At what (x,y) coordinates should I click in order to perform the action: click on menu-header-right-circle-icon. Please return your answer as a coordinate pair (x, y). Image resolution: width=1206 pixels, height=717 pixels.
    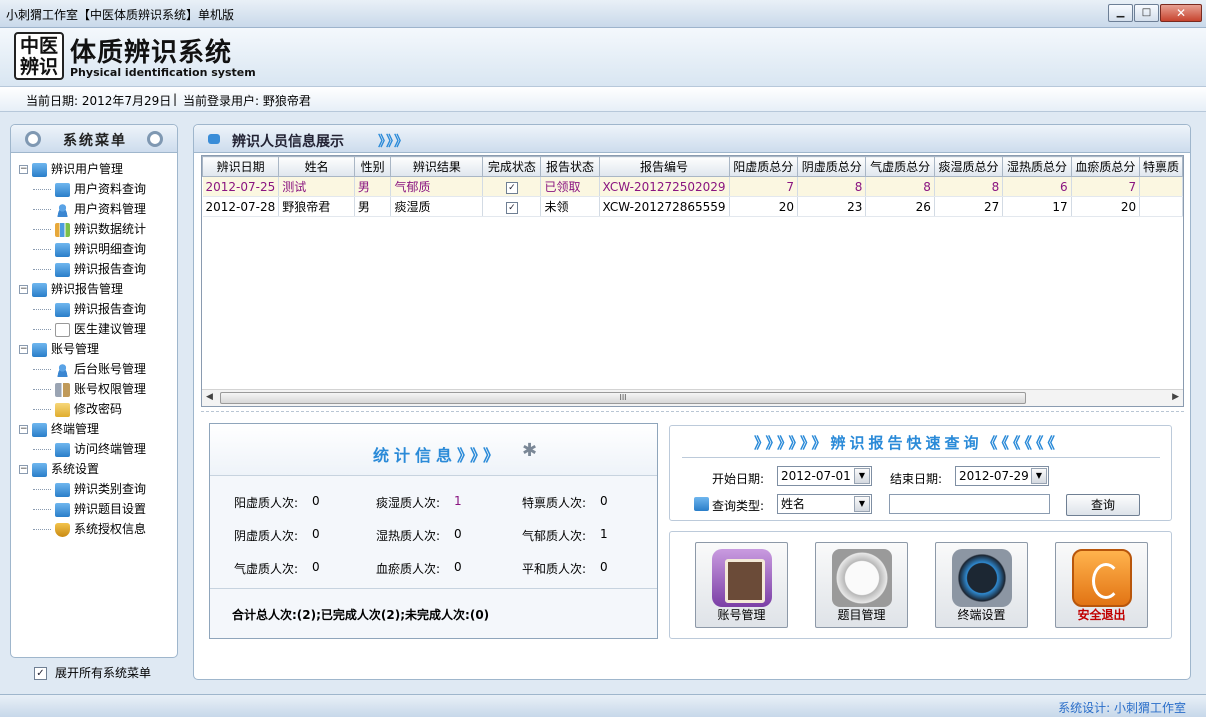
    Looking at the image, I should click on (155, 139).